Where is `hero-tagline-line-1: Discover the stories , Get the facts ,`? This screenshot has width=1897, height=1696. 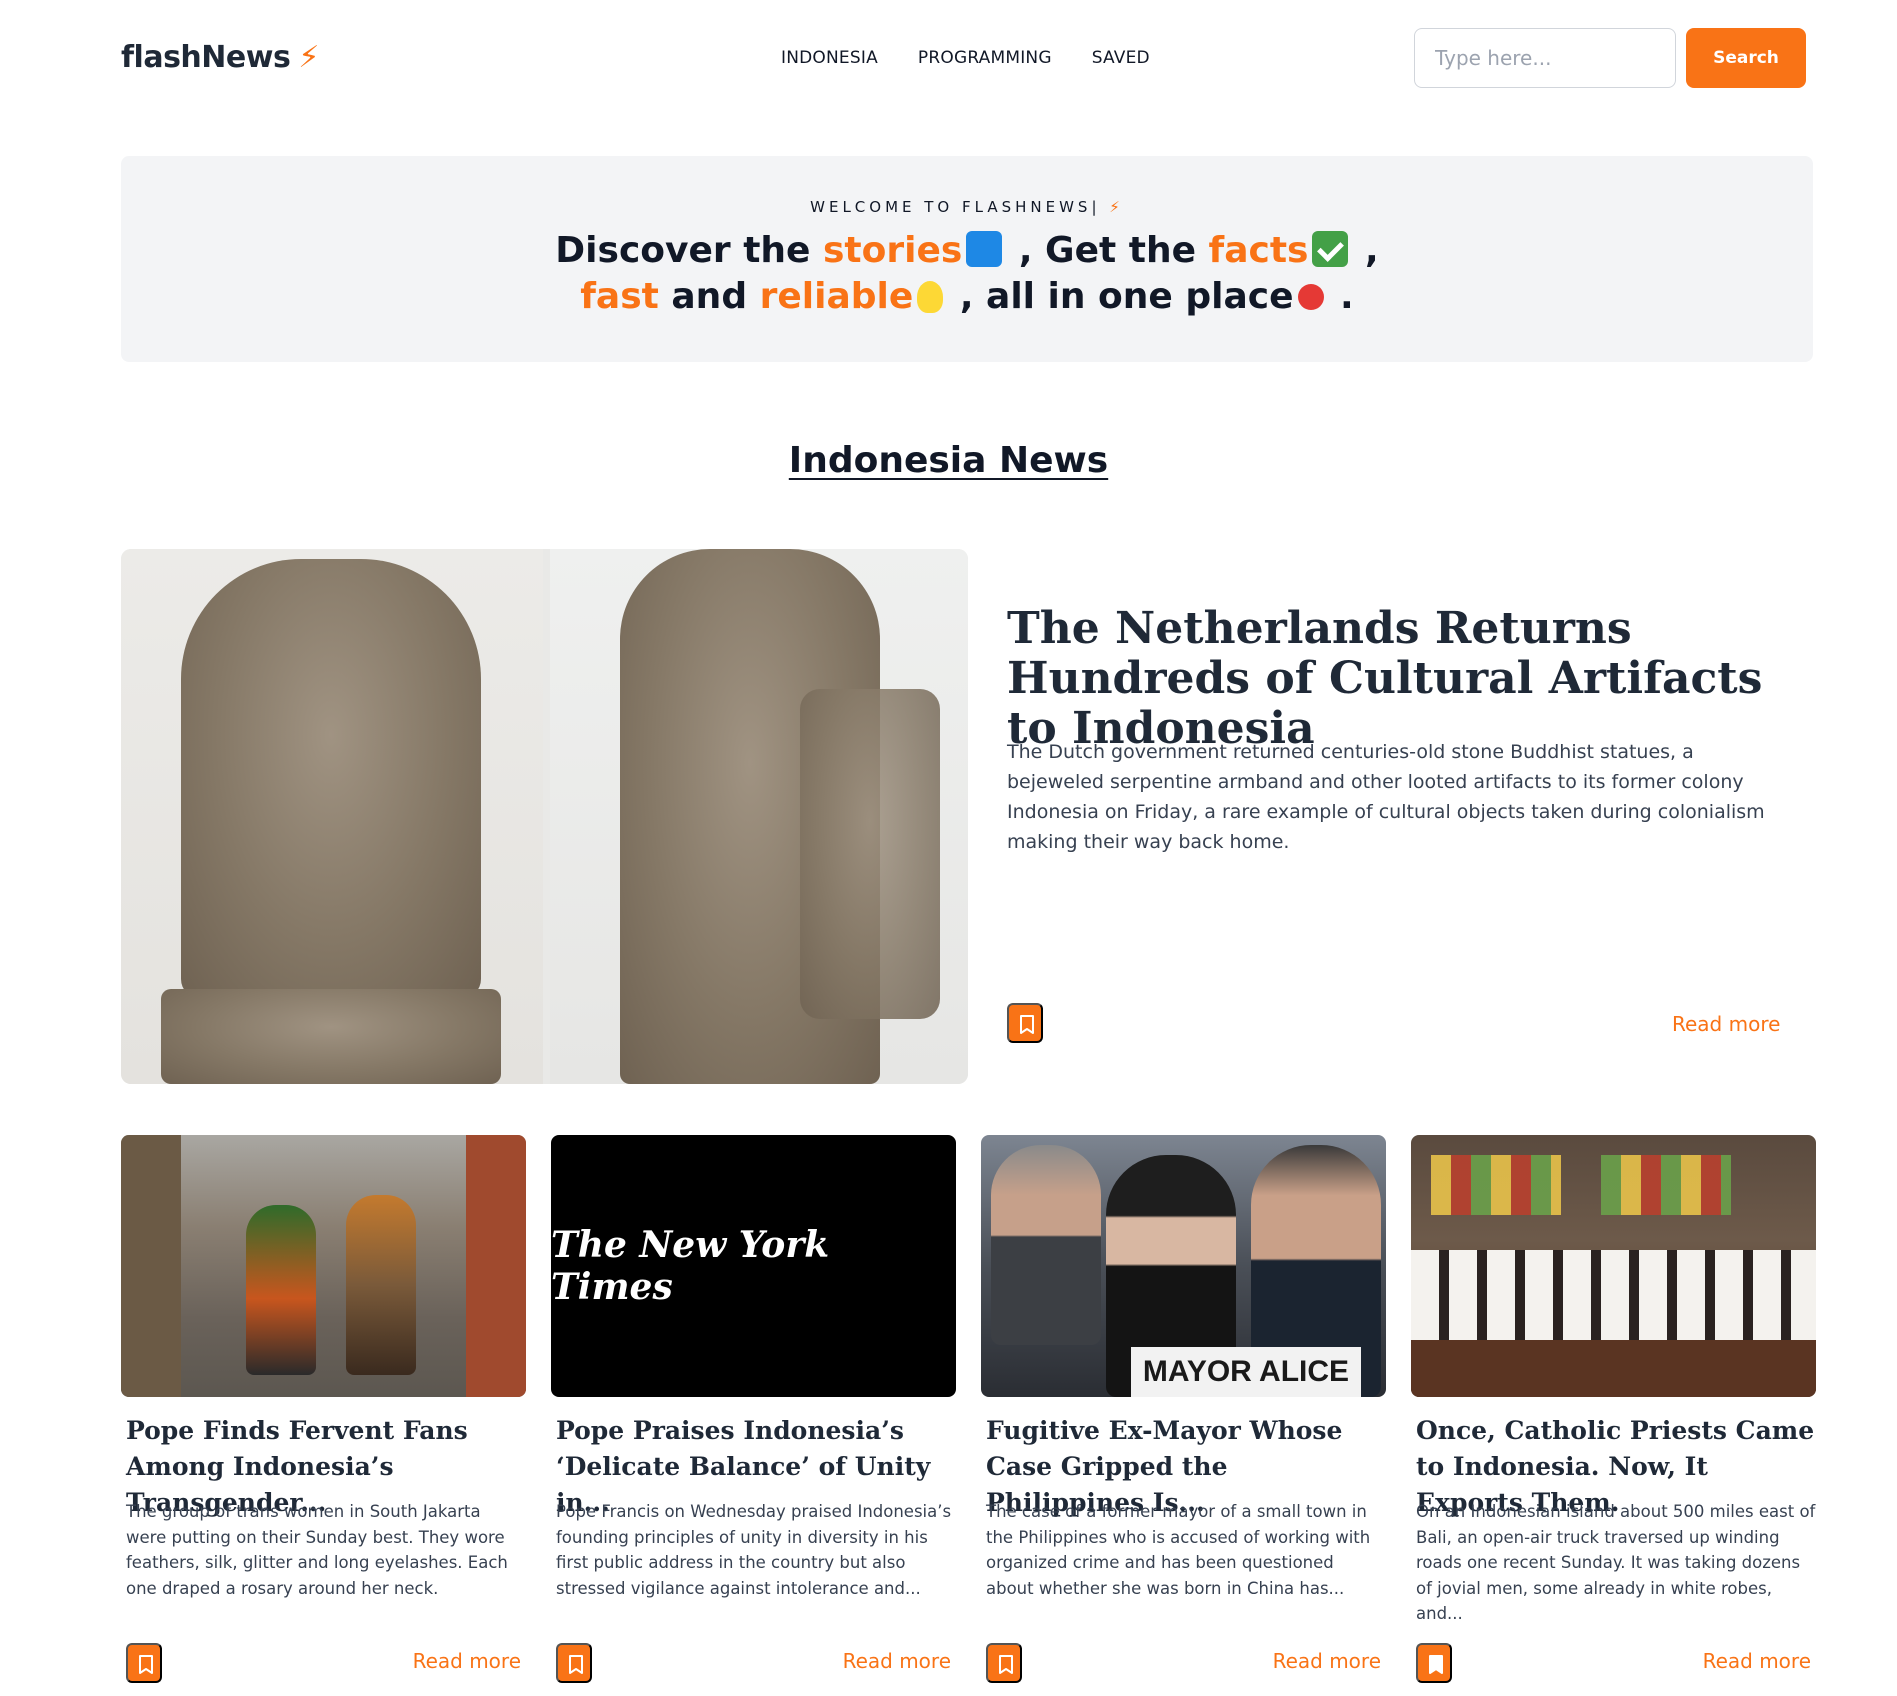 hero-tagline-line-1: Discover the stories , Get the facts , is located at coordinates (967, 251).